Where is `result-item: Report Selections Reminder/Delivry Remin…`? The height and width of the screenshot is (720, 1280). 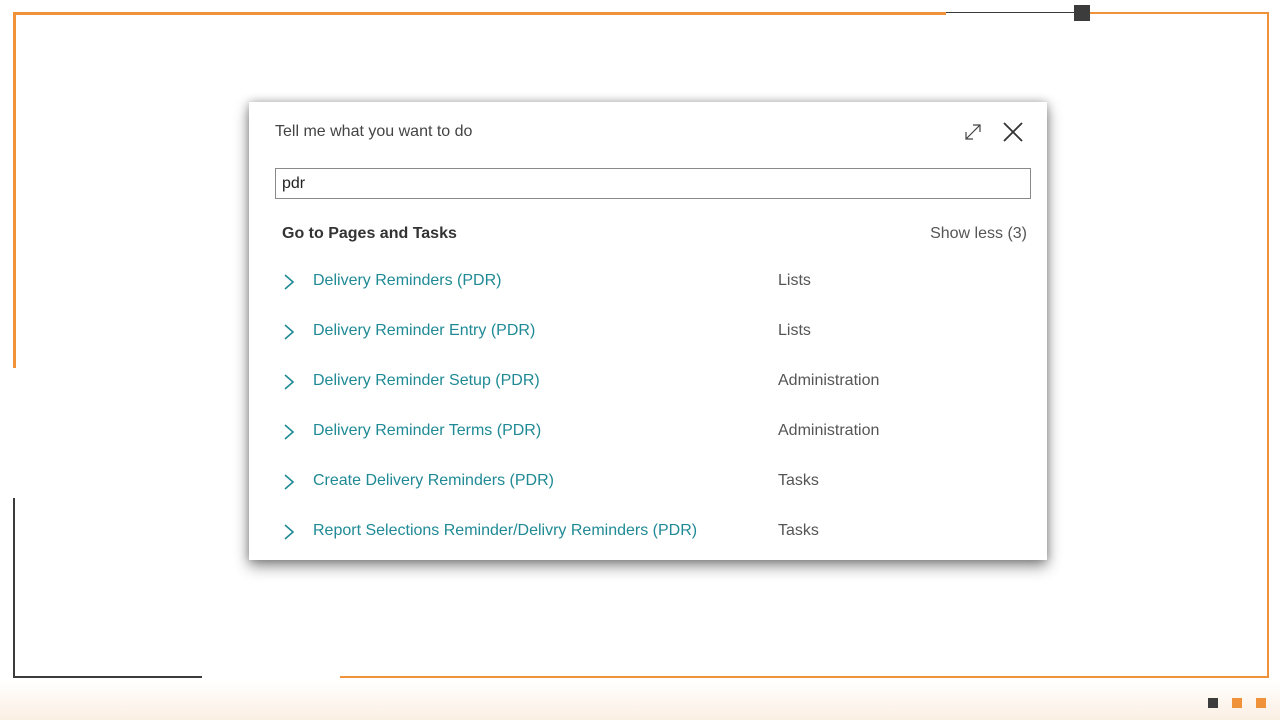 result-item: Report Selections Reminder/Delivry Remin… is located at coordinates (648, 532).